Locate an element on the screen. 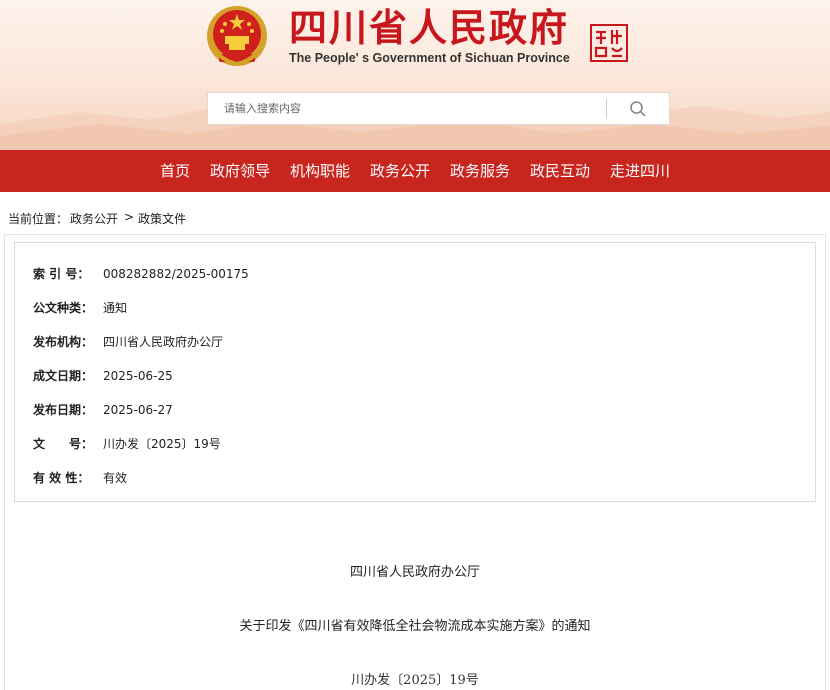 Image resolution: width=830 pixels, height=690 pixels. meta-row-doc-number: 文 号： 川办发〔2025〕19号 is located at coordinates (127, 443).